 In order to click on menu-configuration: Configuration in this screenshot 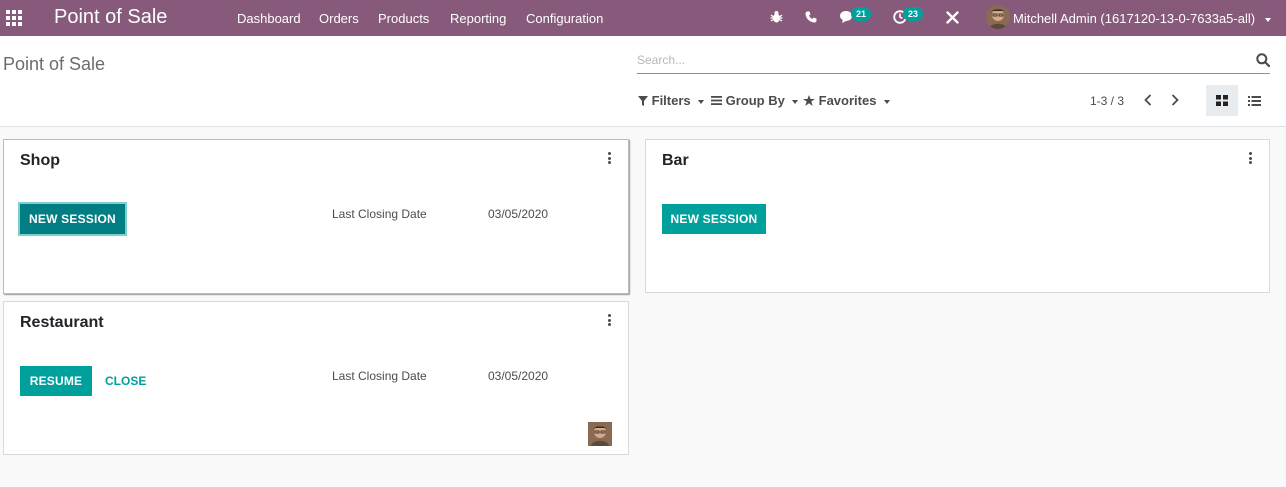, I will do `click(564, 18)`.